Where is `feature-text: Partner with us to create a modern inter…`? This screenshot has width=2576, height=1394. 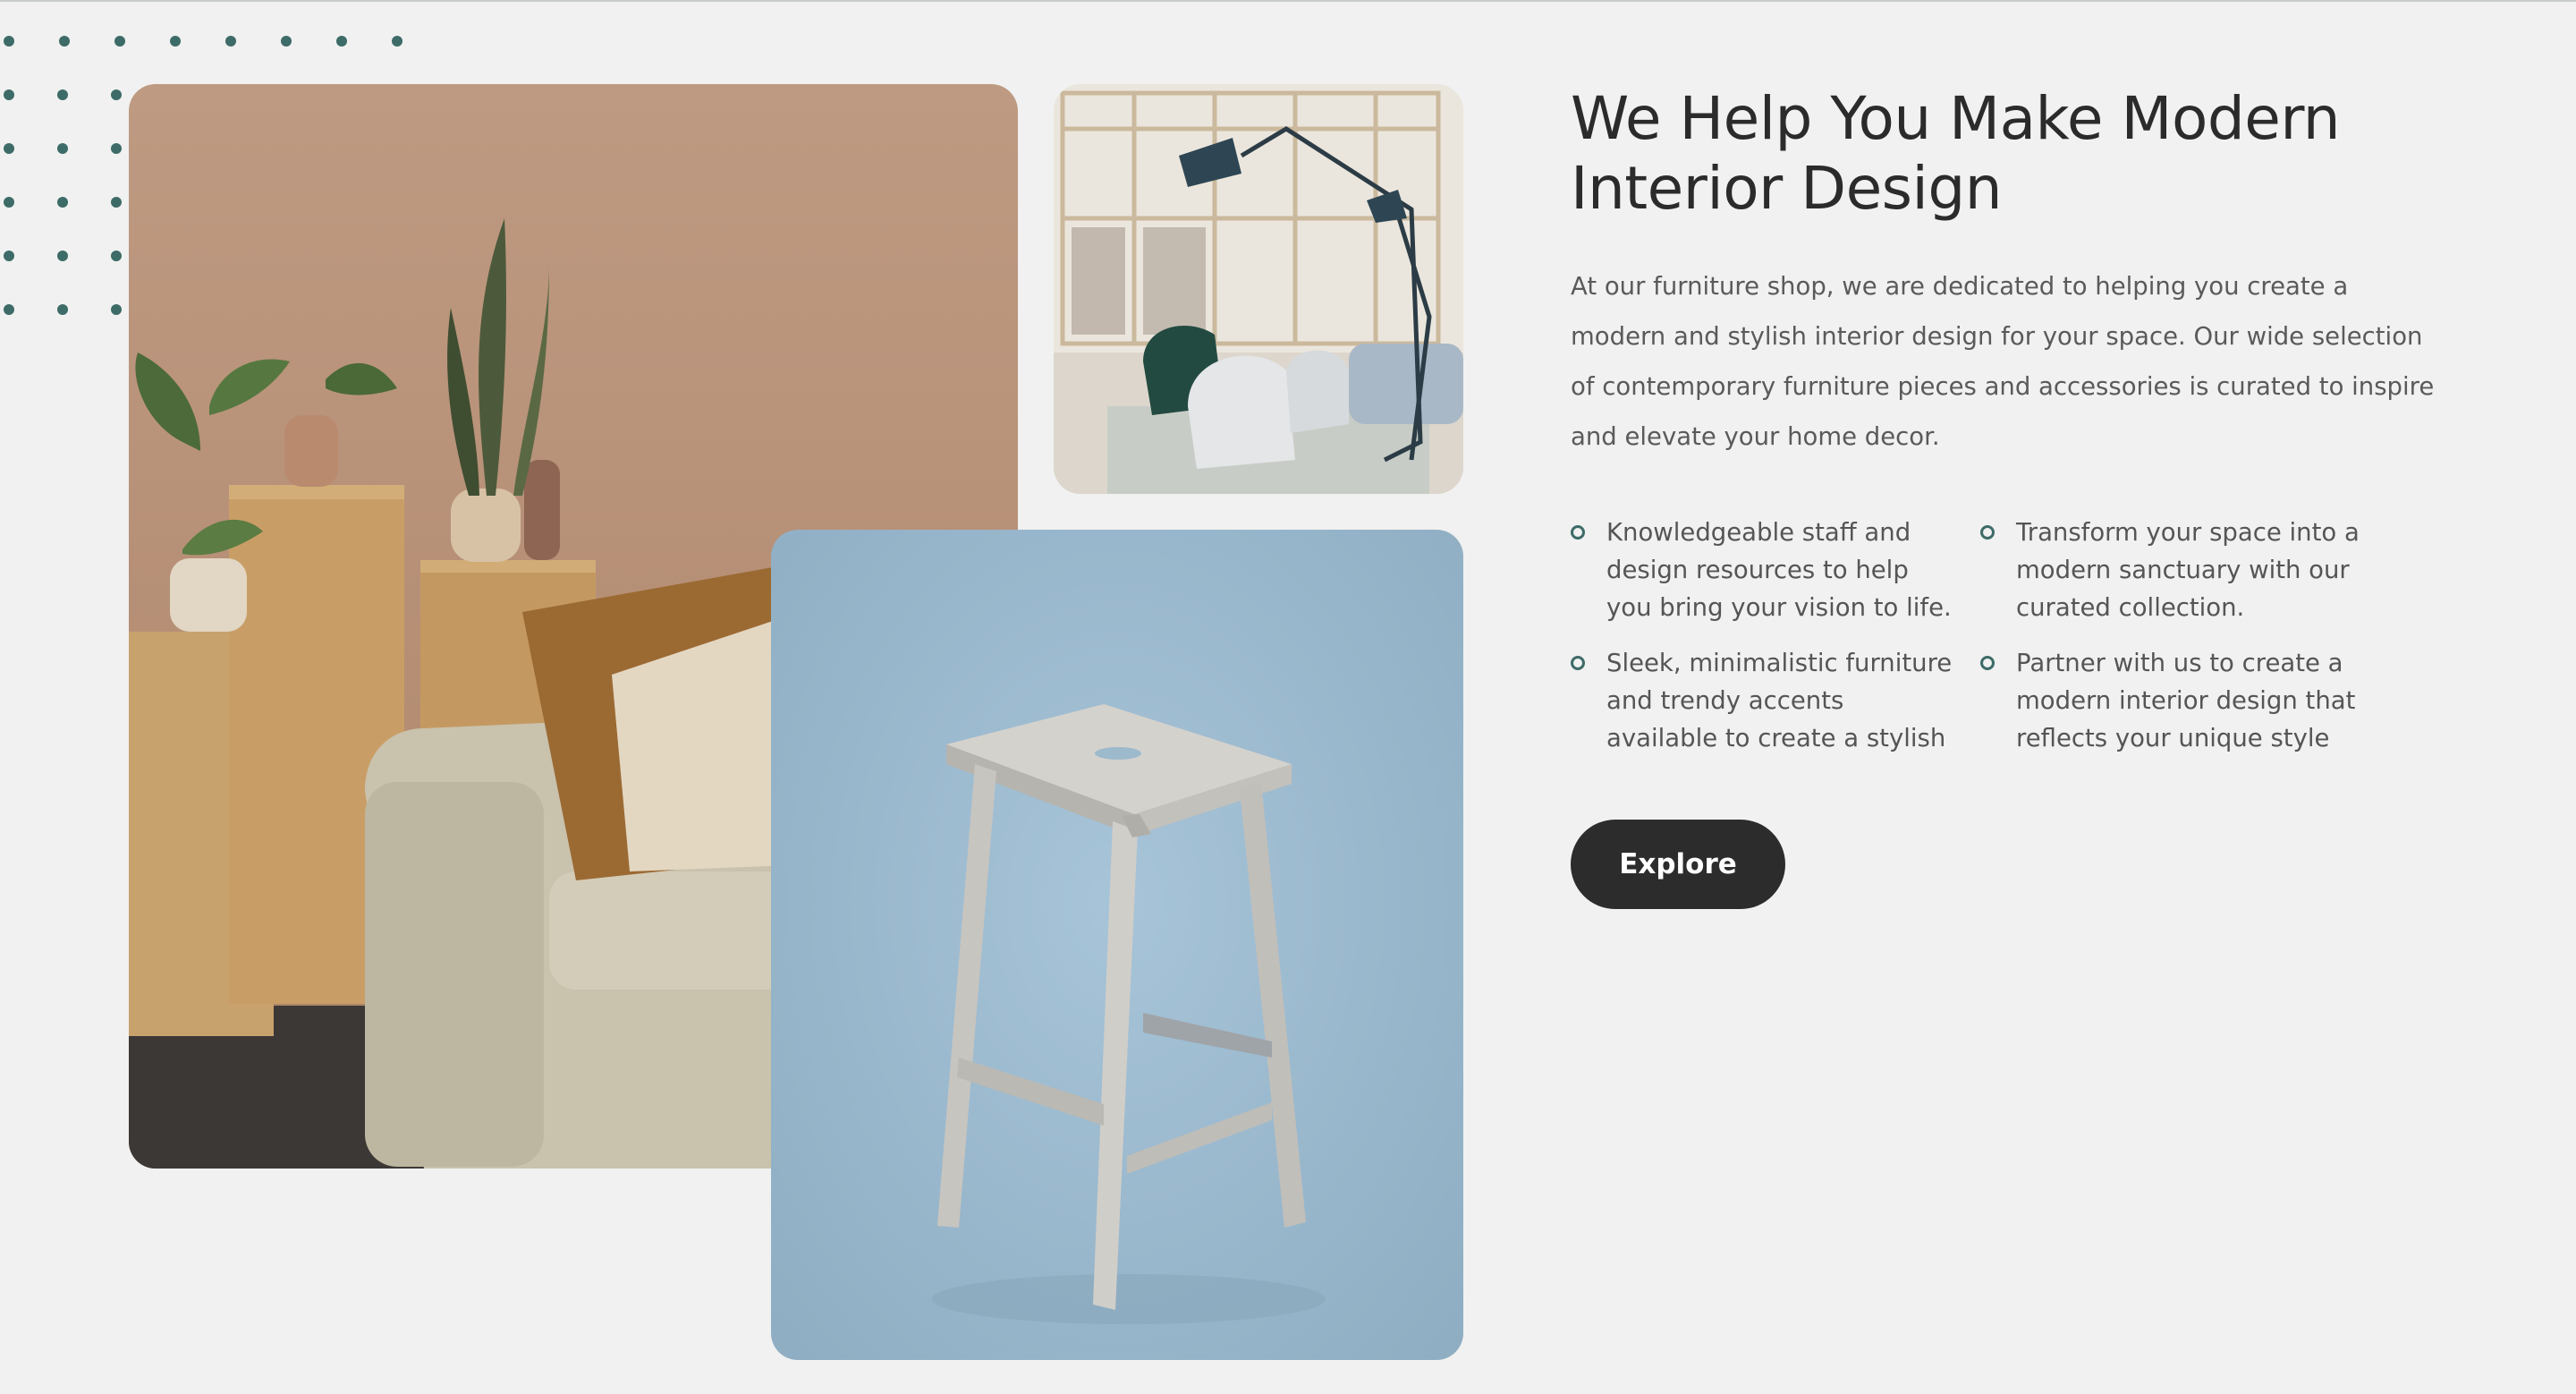 feature-text: Partner with us to create a modern inter… is located at coordinates (2186, 700).